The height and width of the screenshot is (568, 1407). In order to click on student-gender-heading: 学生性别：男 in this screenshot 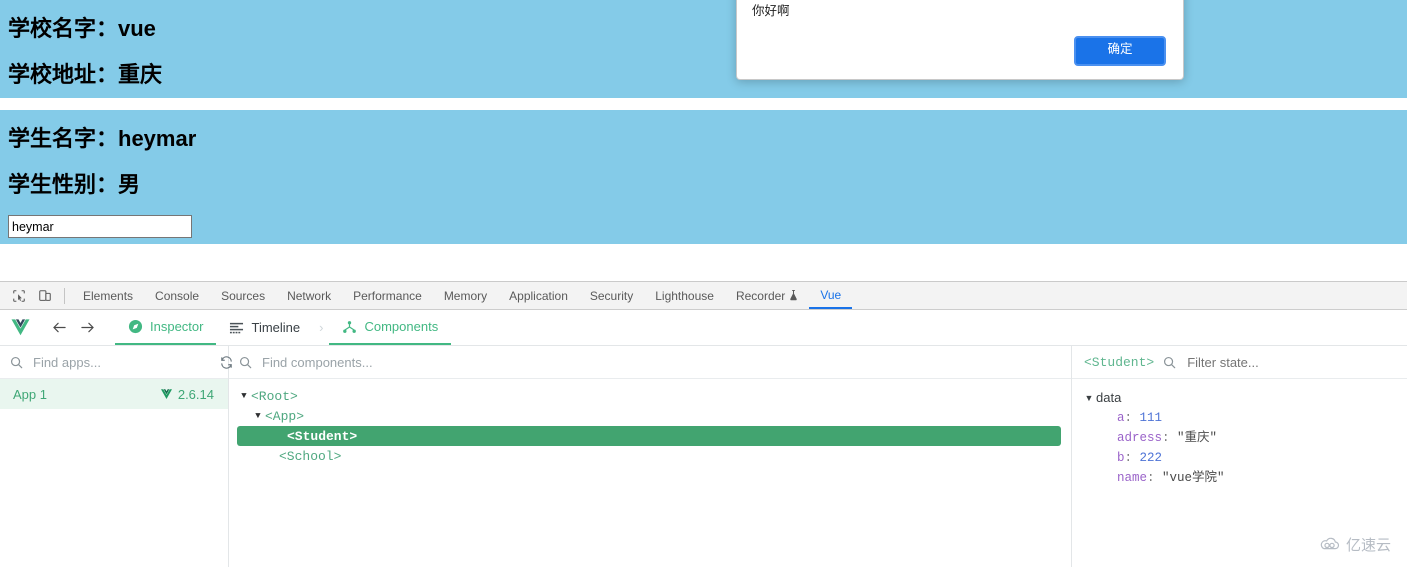, I will do `click(74, 184)`.